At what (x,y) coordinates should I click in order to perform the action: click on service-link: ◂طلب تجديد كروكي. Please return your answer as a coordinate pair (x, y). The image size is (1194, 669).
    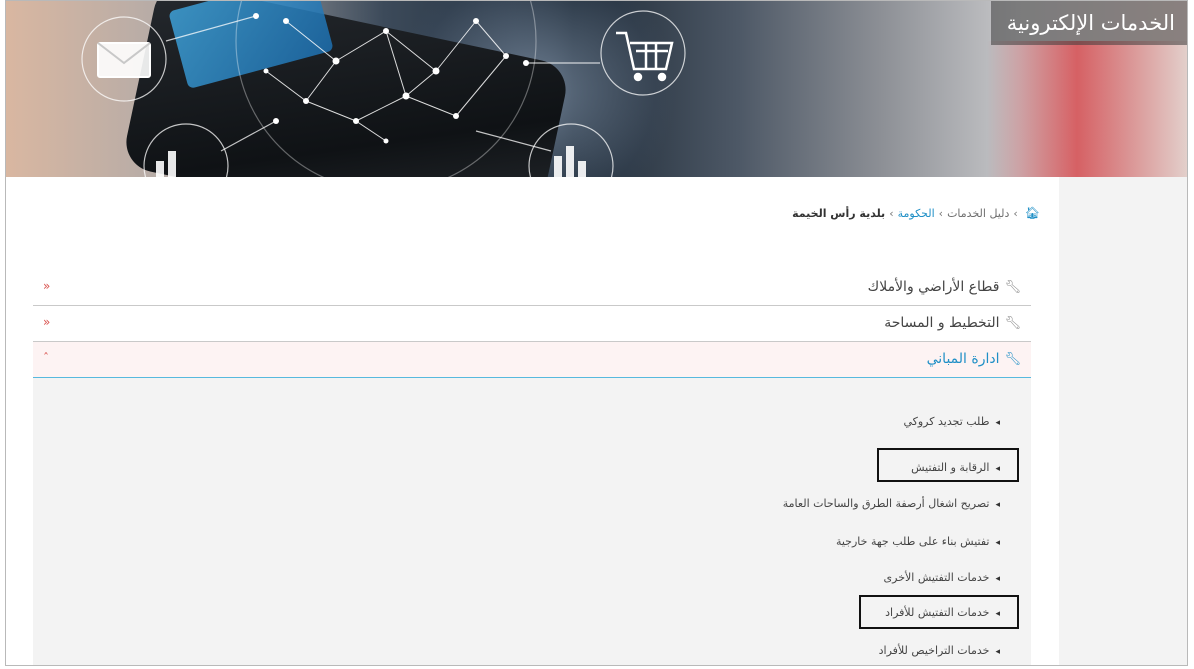
    Looking at the image, I should click on (951, 421).